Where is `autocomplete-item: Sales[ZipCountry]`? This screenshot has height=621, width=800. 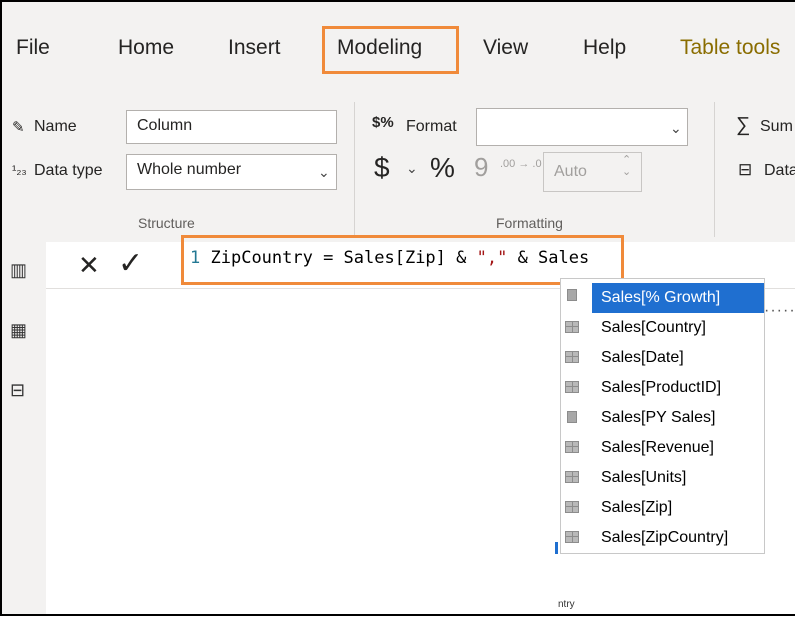
autocomplete-item: Sales[ZipCountry] is located at coordinates (662, 538).